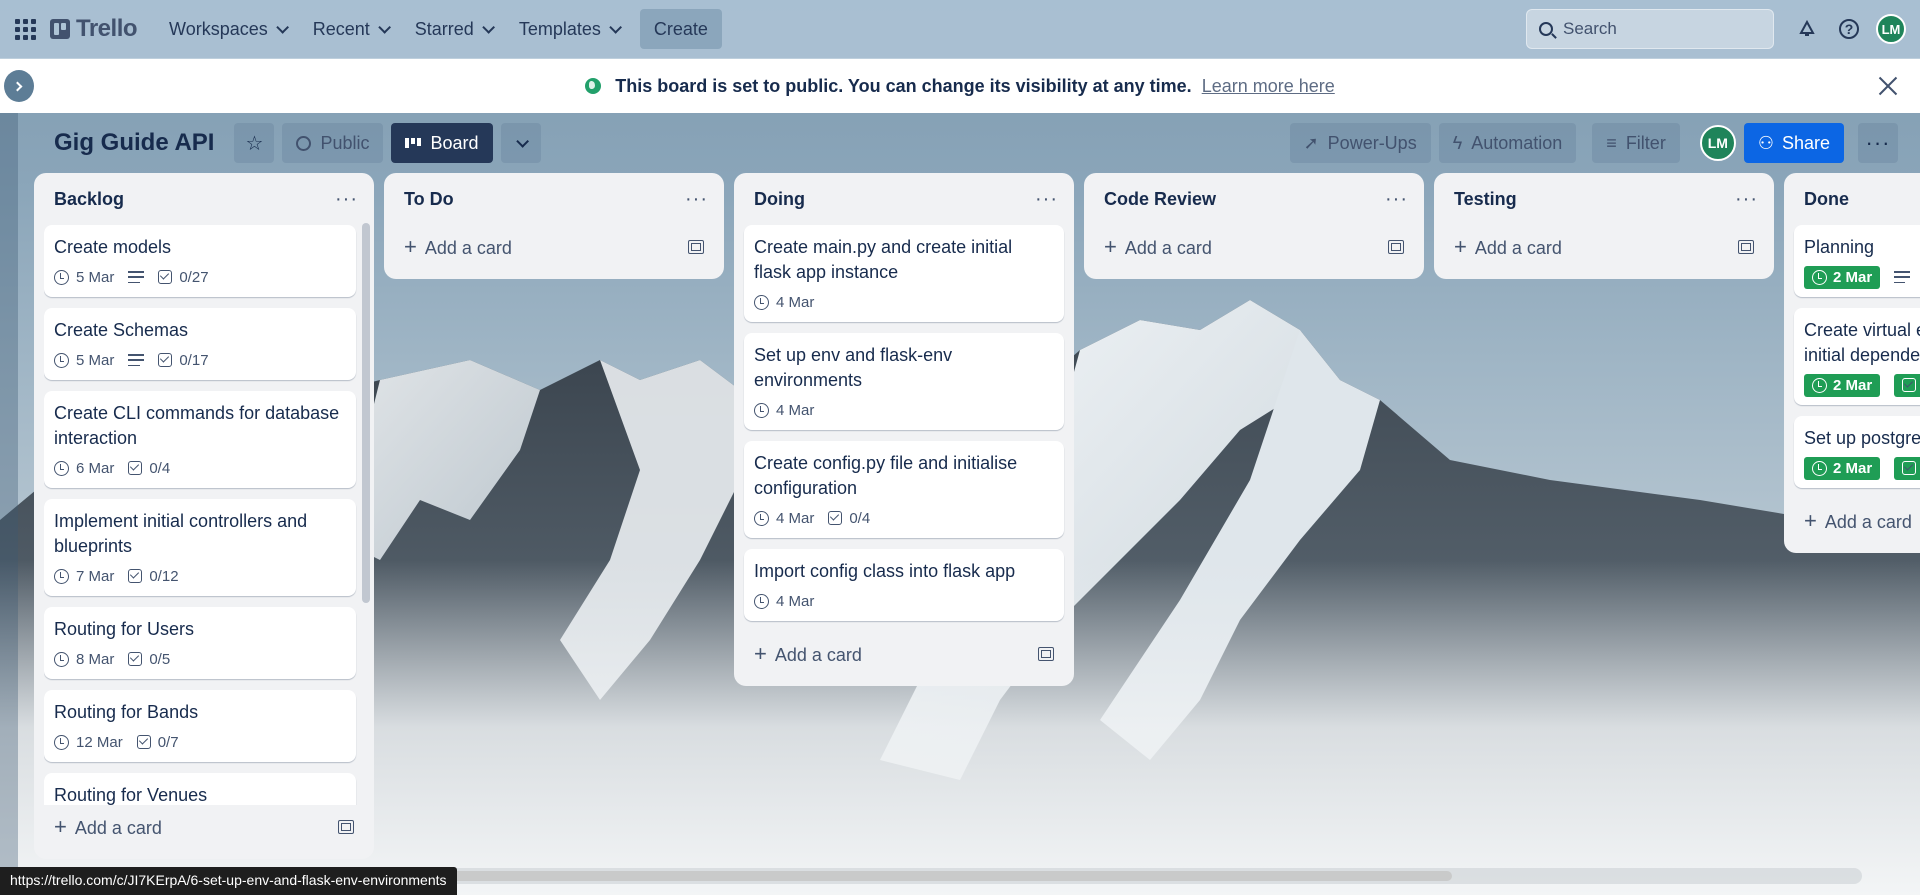  I want to click on nav-templates-button: Templates, so click(568, 29).